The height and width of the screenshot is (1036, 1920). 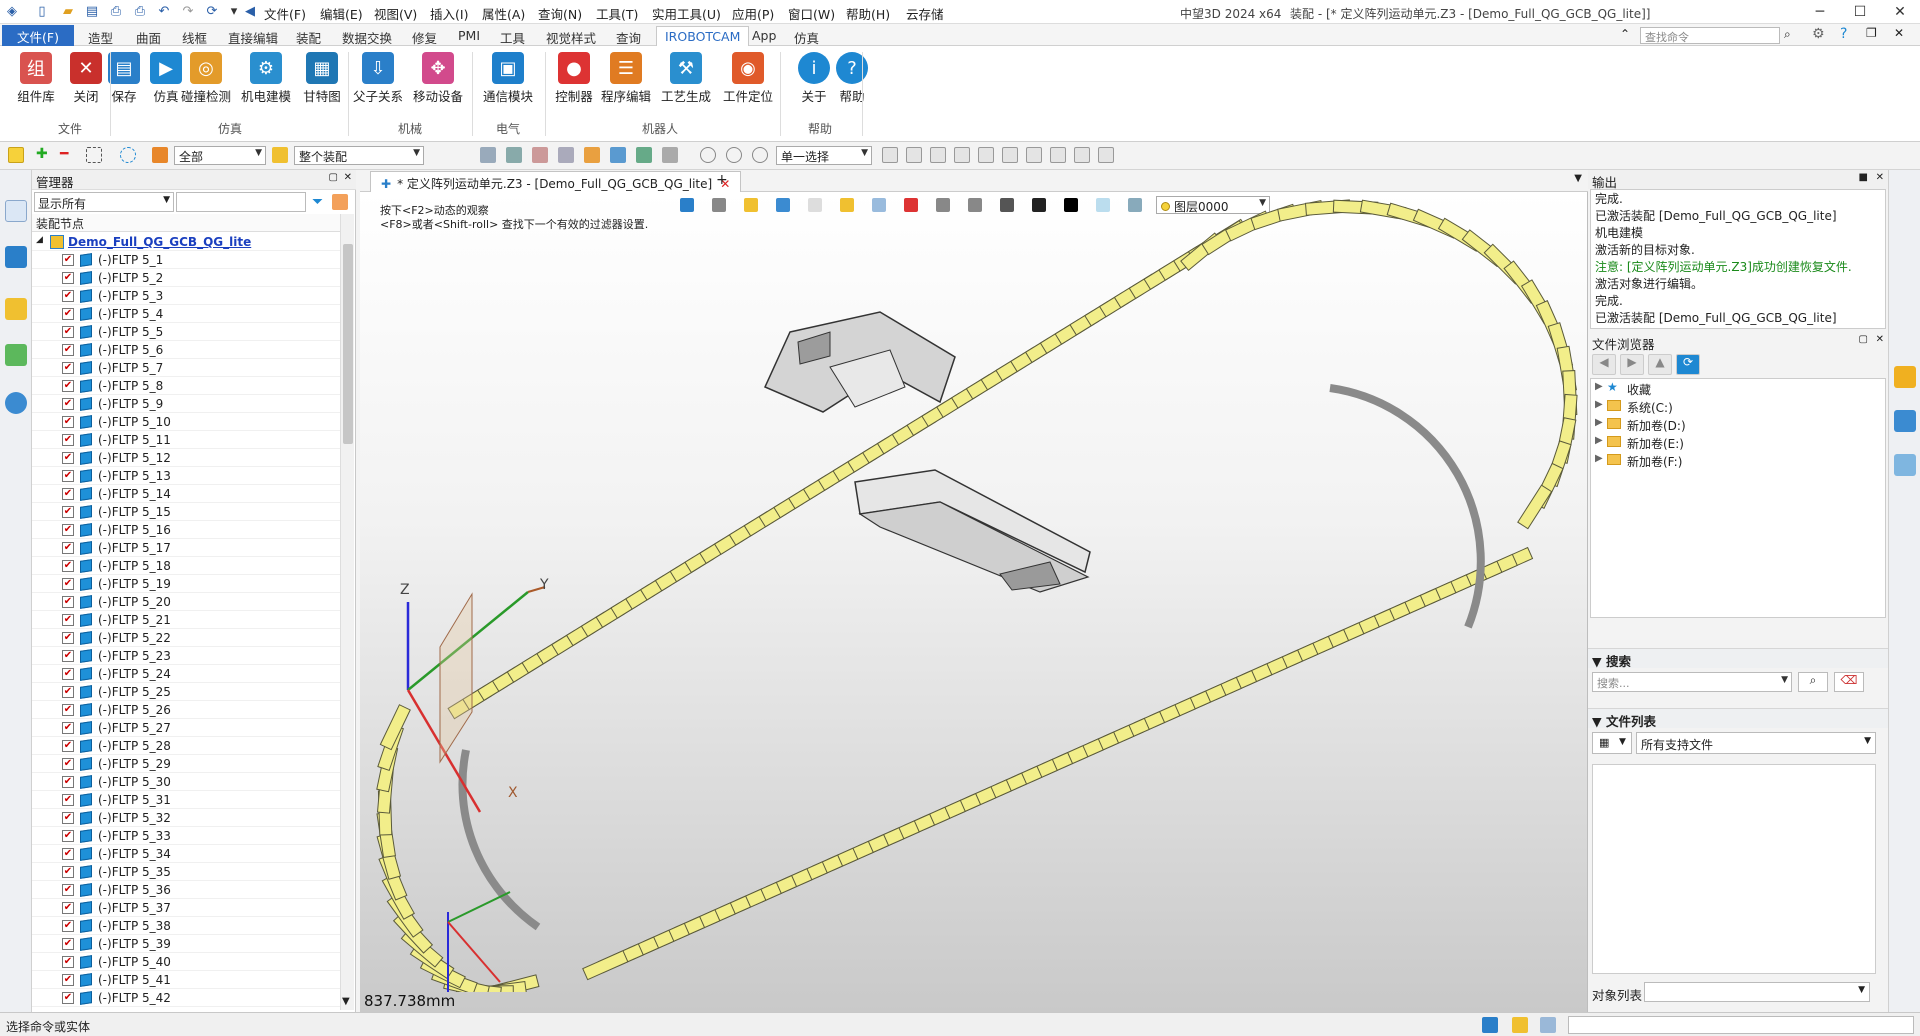 What do you see at coordinates (1860, 12) in the screenshot?
I see `maximize-button: ☐` at bounding box center [1860, 12].